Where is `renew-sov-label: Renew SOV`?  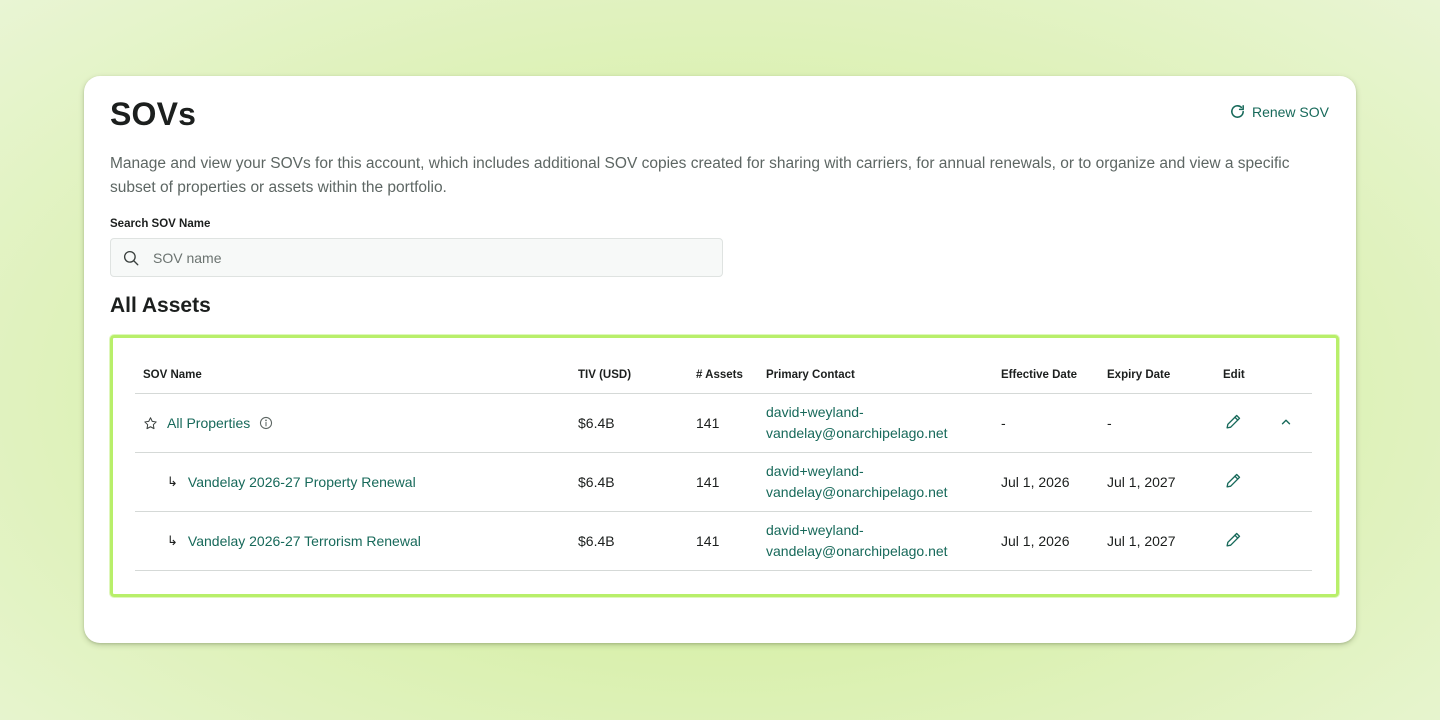
renew-sov-label: Renew SOV is located at coordinates (1290, 111).